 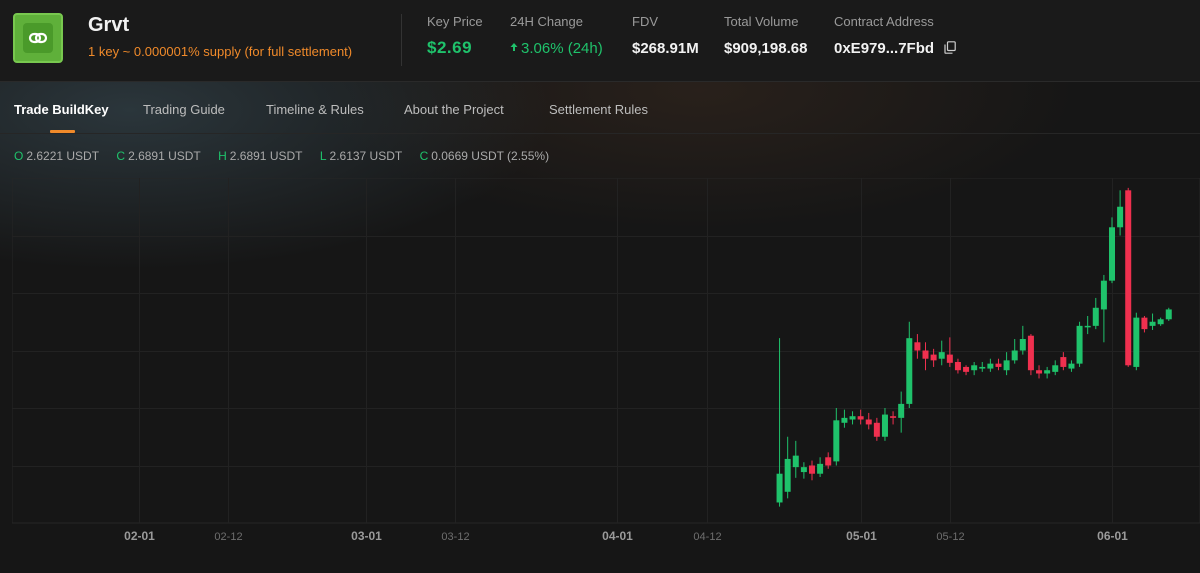 I want to click on active-tab-indicator, so click(x=62, y=131).